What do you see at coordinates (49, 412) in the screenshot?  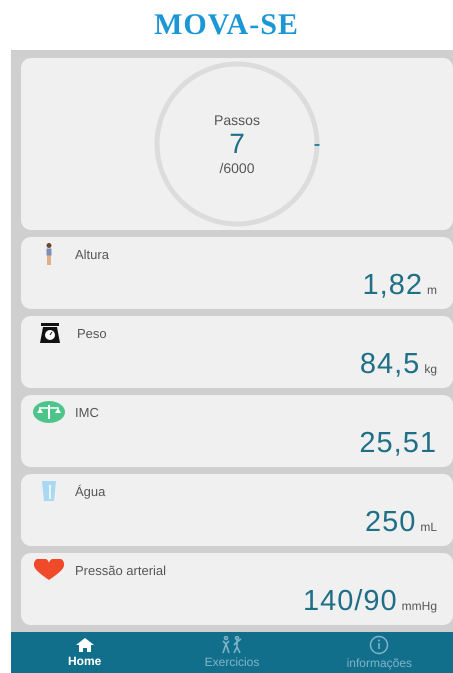 I see `balance-icon` at bounding box center [49, 412].